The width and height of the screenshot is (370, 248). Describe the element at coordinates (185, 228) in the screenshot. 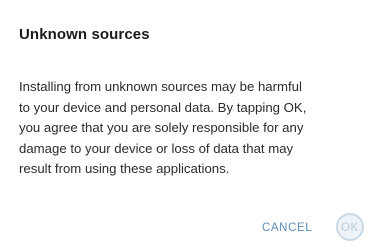

I see `dialog-actions: CANCEL OK` at that location.